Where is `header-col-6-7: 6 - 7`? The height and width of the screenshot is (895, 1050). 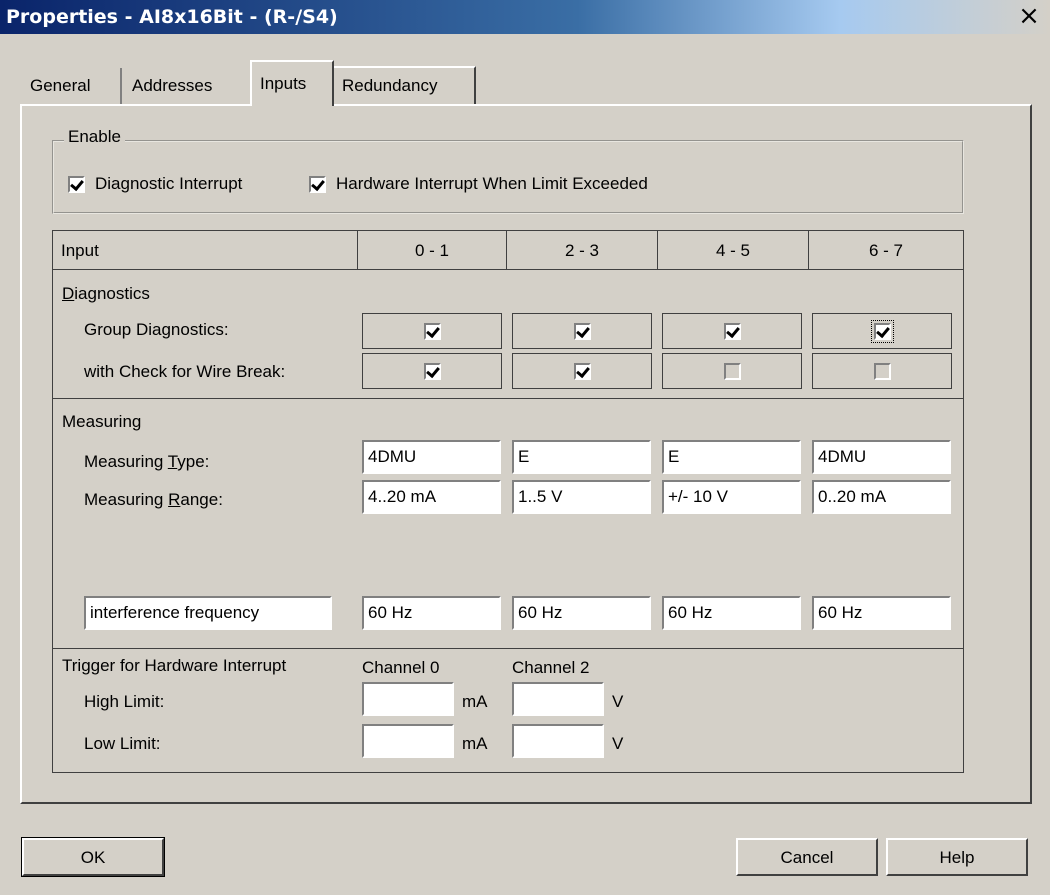 header-col-6-7: 6 - 7 is located at coordinates (886, 250).